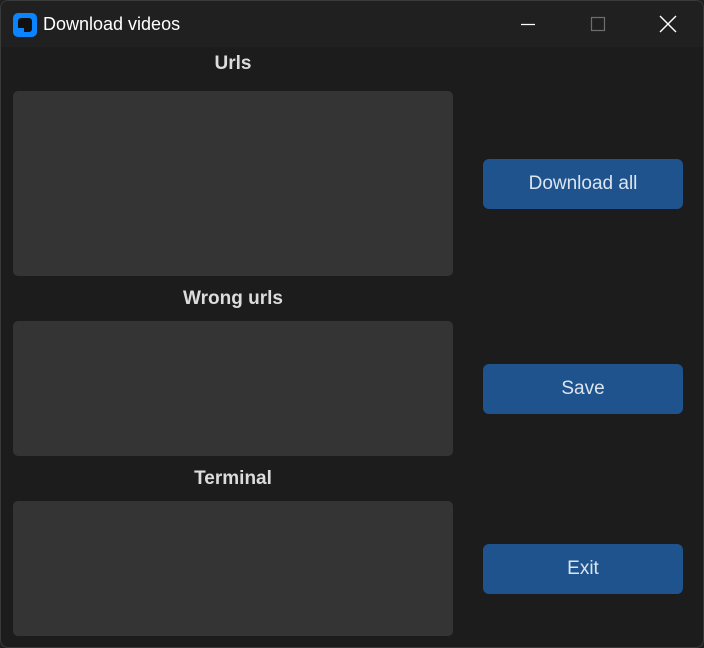 The height and width of the screenshot is (648, 704). What do you see at coordinates (233, 478) in the screenshot?
I see `terminal-label: Terminal` at bounding box center [233, 478].